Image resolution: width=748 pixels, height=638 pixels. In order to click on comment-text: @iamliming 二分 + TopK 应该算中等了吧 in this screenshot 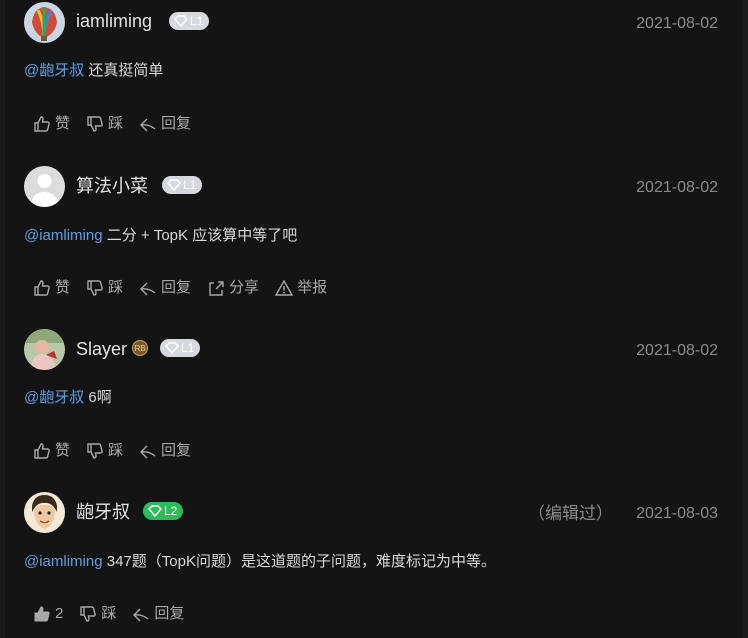, I will do `click(160, 236)`.